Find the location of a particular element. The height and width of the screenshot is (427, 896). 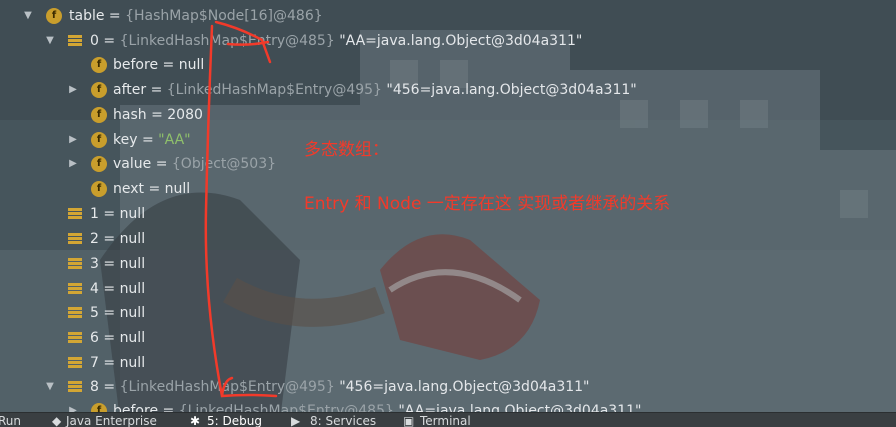

bug-icon: ✱ is located at coordinates (195, 420).